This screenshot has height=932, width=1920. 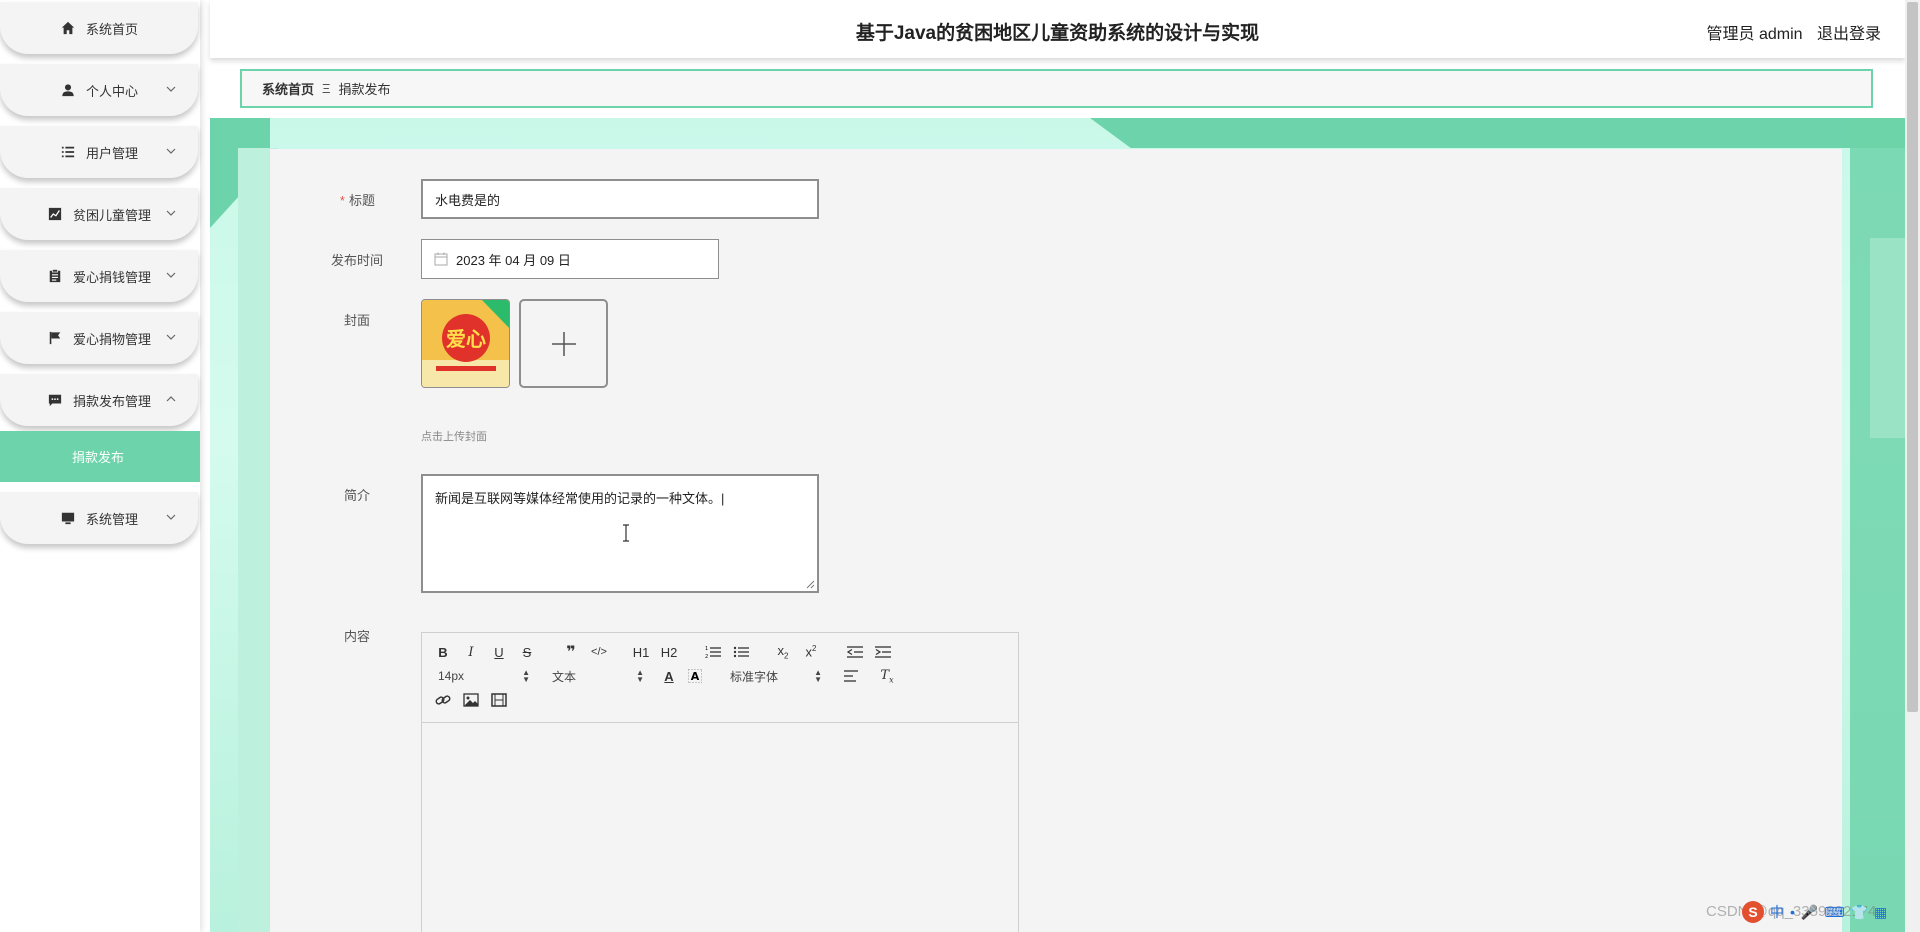 What do you see at coordinates (564, 676) in the screenshot?
I see `heading-value: 文本` at bounding box center [564, 676].